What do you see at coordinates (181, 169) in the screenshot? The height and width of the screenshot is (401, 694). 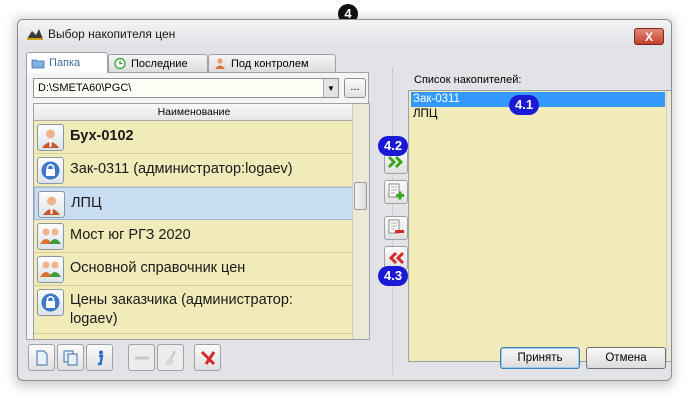 I see `list-item-label: Зак-0311 (администратор:logaev)` at bounding box center [181, 169].